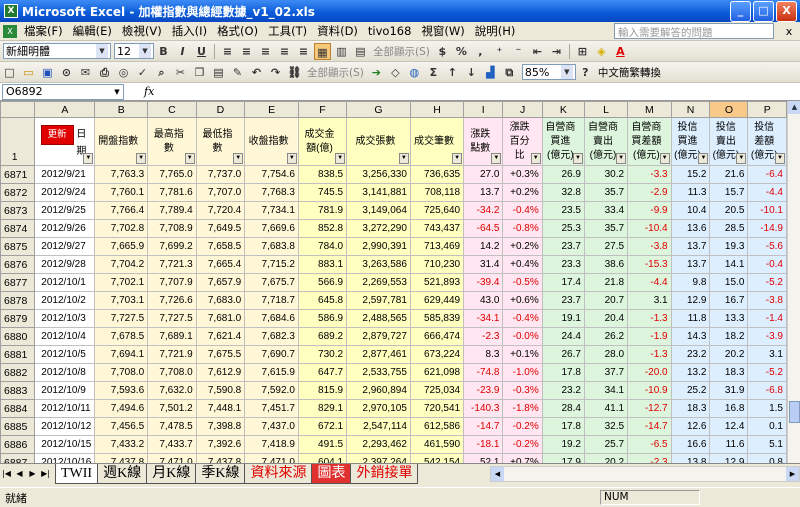  Describe the element at coordinates (483, 444) in the screenshot. I see `data-cell: -18.1` at that location.